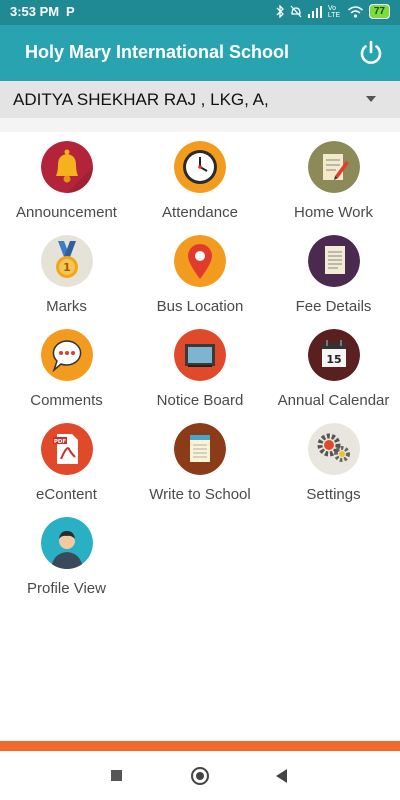 This screenshot has width=400, height=800. I want to click on menu-item-marks: 1 Marks, so click(66, 282).